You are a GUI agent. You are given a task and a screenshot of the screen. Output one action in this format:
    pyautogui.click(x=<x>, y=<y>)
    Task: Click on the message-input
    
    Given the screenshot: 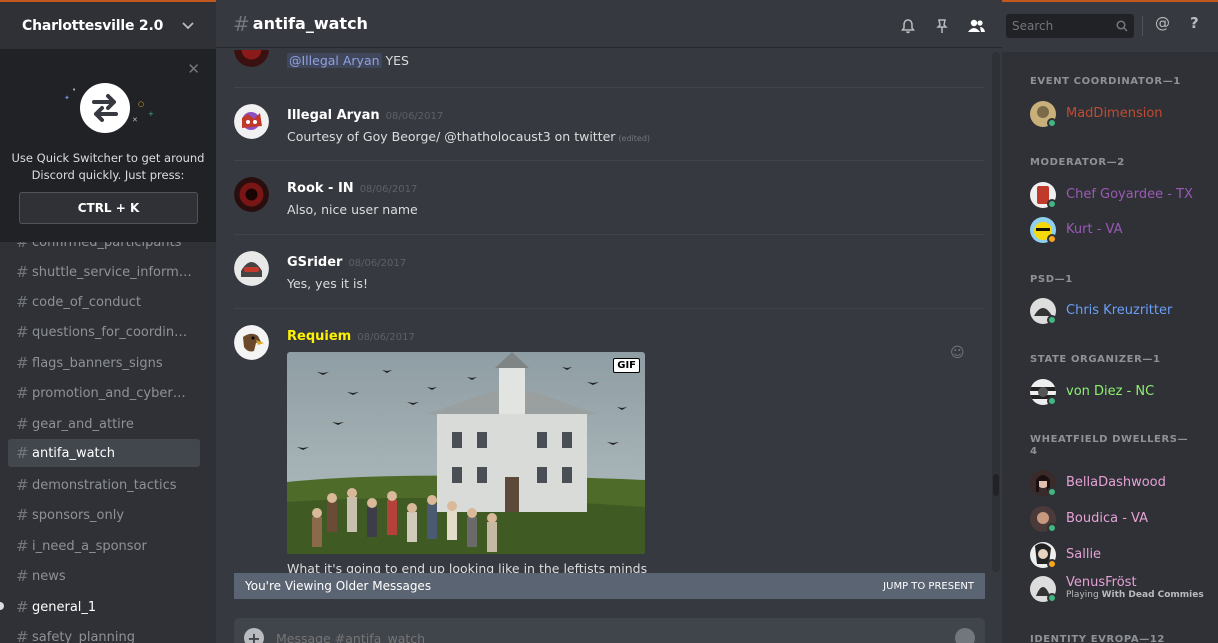 What is the action you would take?
    pyautogui.click(x=615, y=636)
    